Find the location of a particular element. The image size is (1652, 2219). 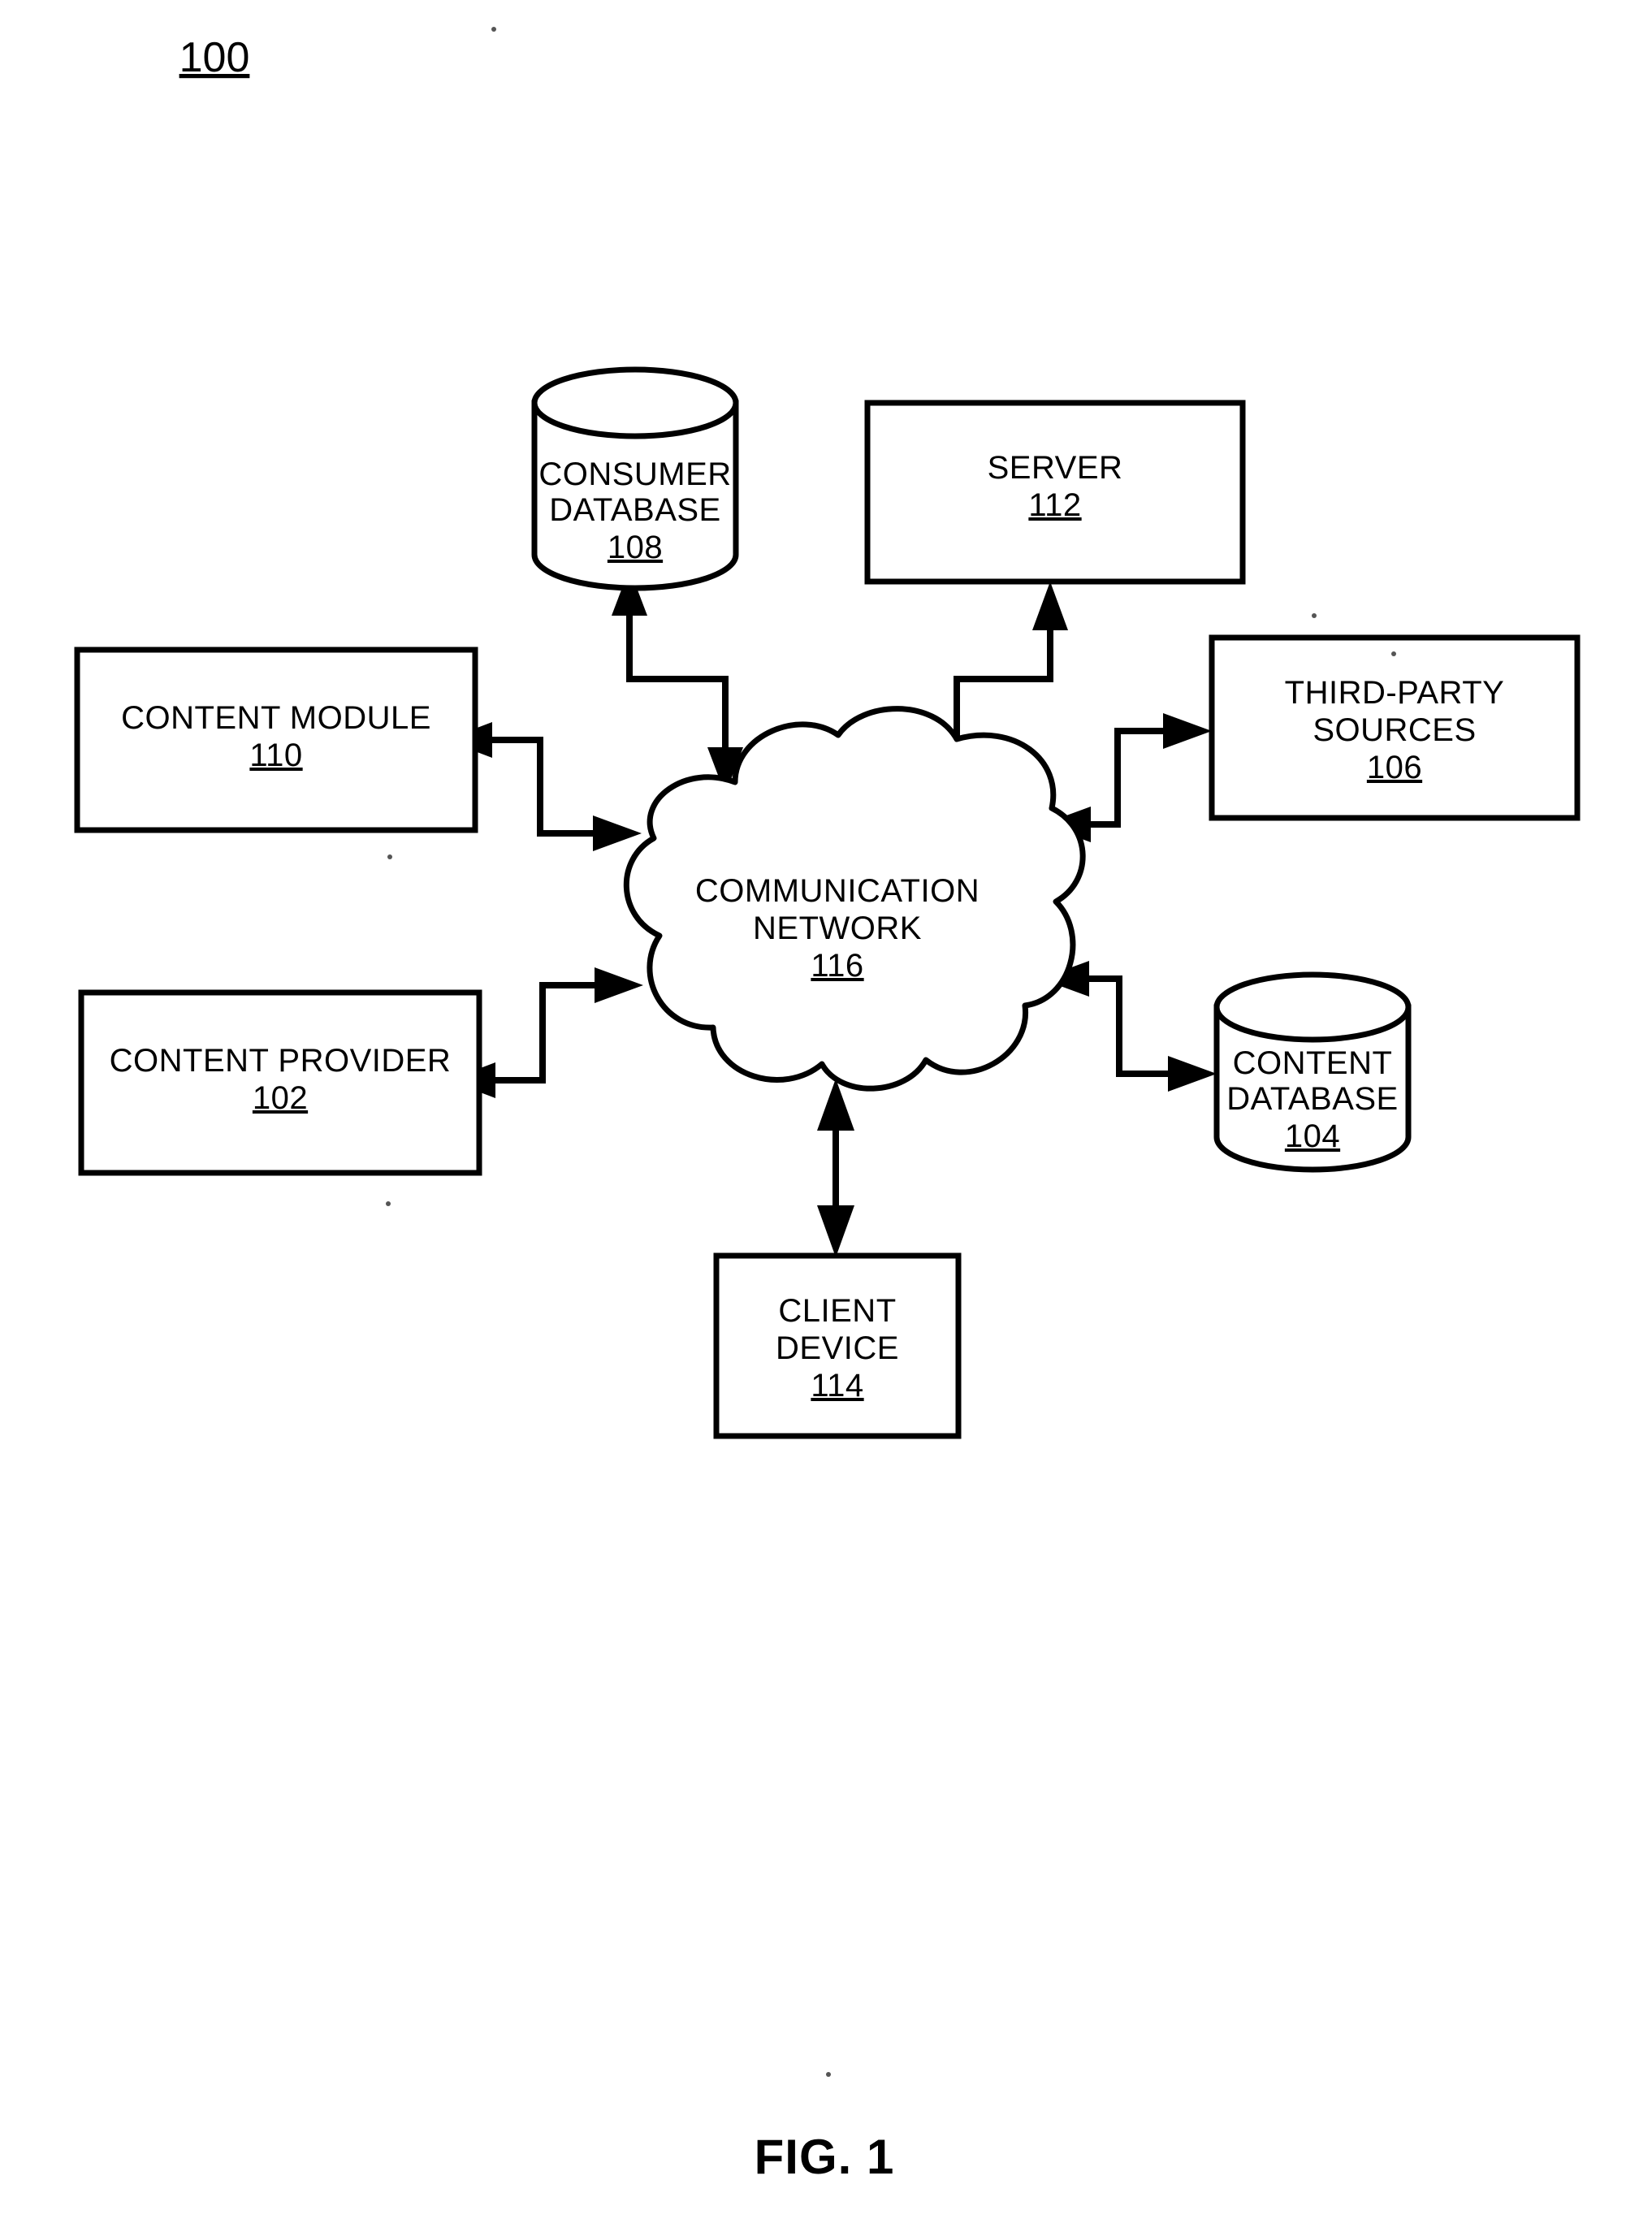

arrowhead-right-third-party-sources is located at coordinates (1187, 731).